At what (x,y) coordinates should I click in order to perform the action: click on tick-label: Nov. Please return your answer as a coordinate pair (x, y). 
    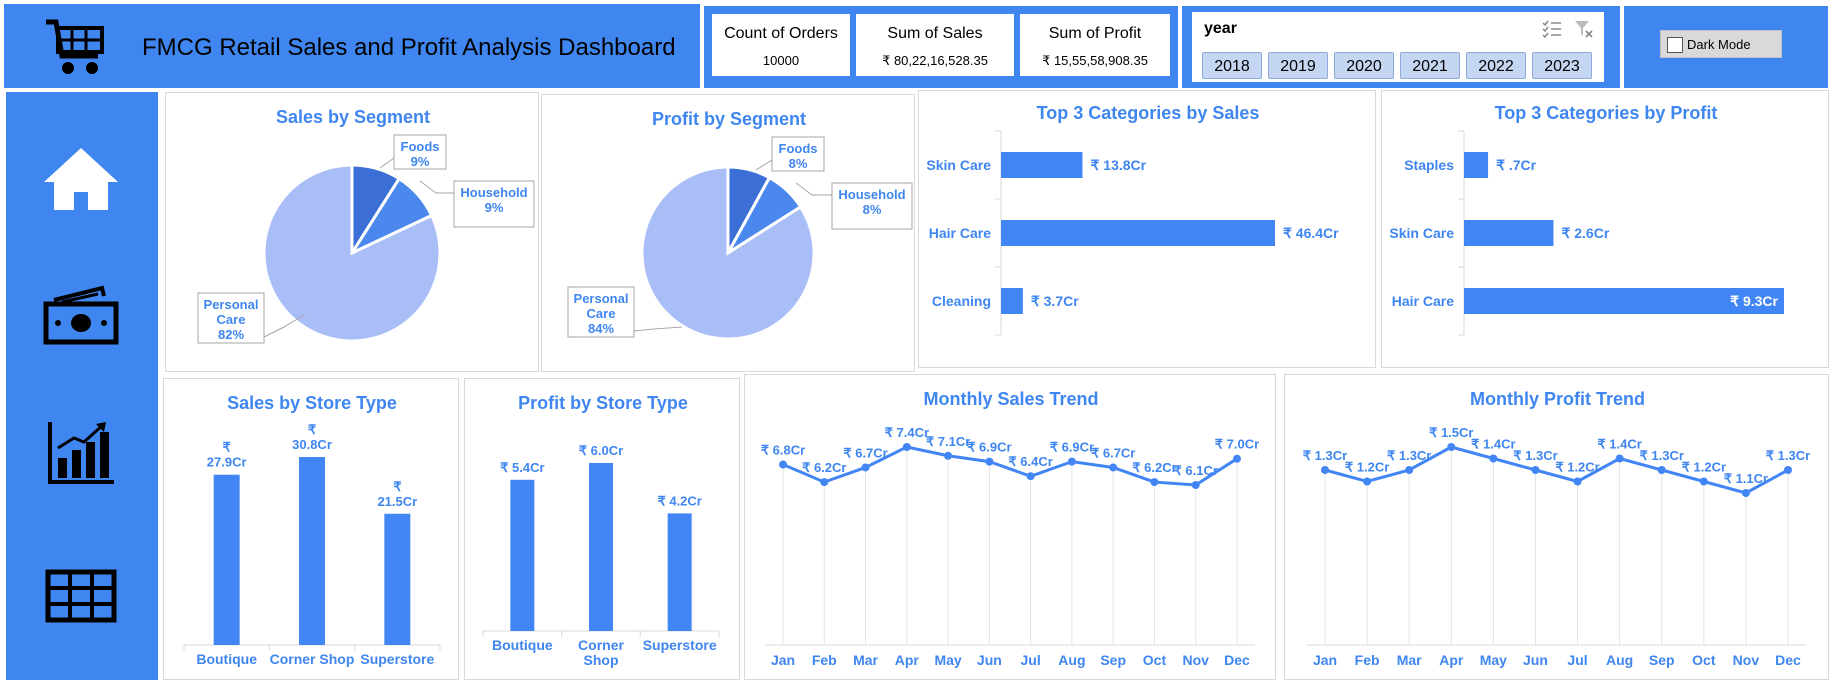
    Looking at the image, I should click on (1196, 660).